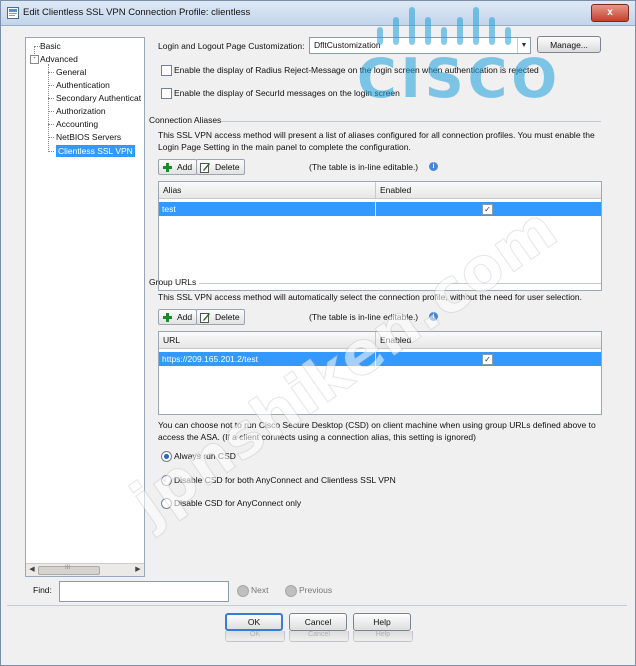 The height and width of the screenshot is (666, 636). I want to click on connection-aliases-heading: Connection Aliases, so click(185, 120).